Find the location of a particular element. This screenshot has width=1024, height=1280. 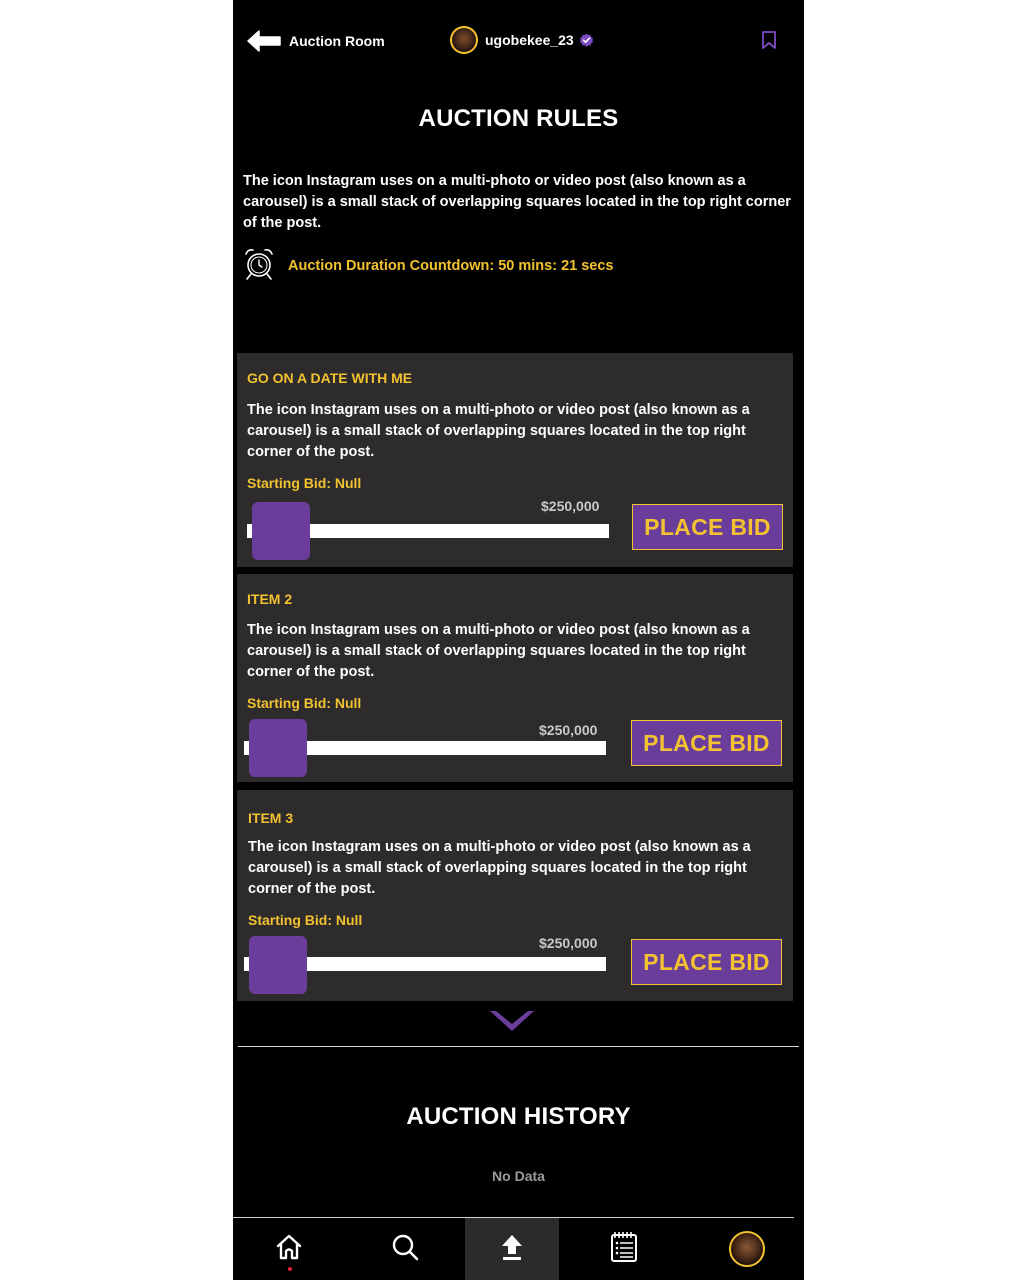

arrow-left-icon is located at coordinates (264, 41).